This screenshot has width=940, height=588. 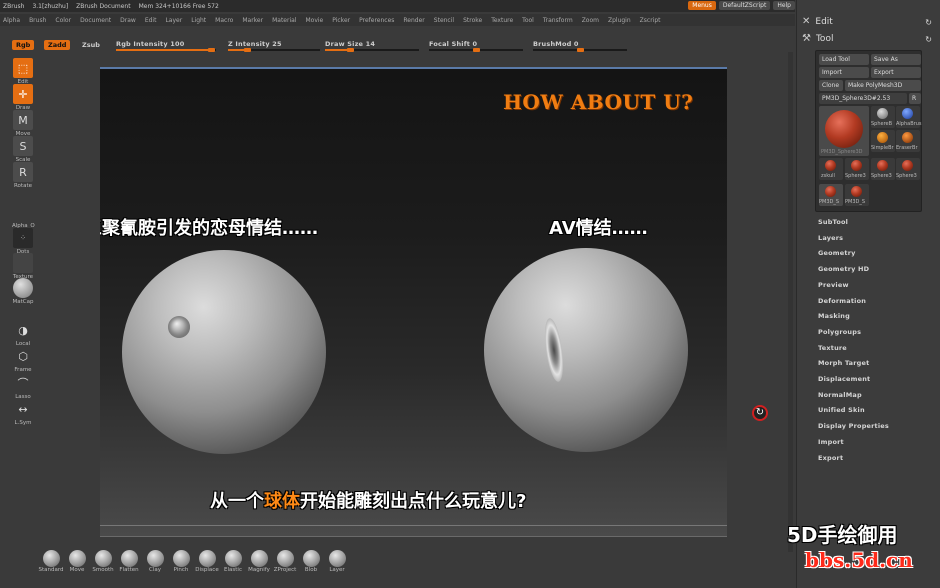 What do you see at coordinates (151, 20) in the screenshot?
I see `menu-item-edit: Edit` at bounding box center [151, 20].